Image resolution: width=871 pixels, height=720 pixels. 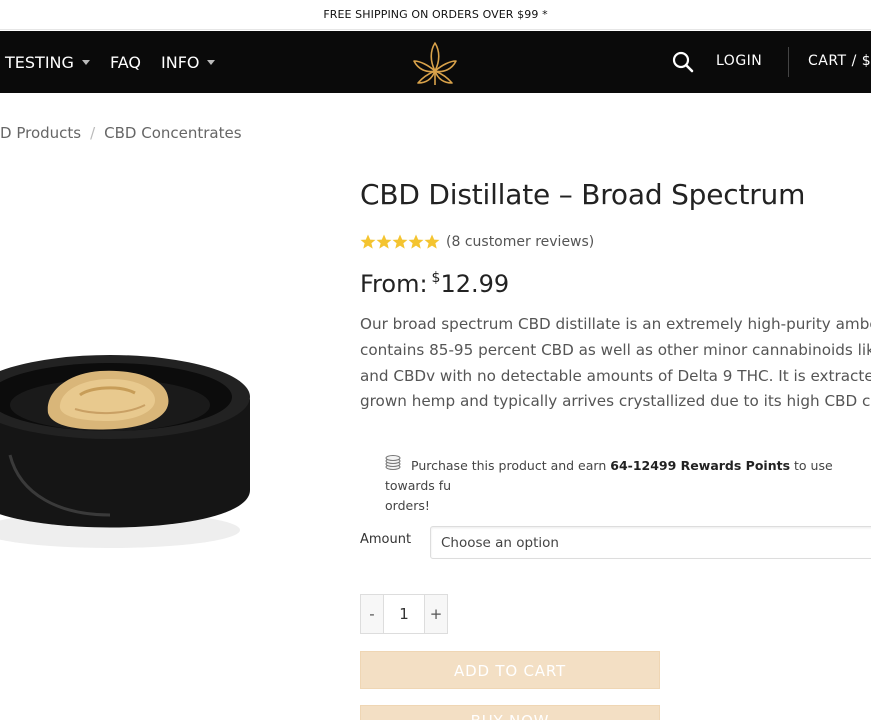 I want to click on reviews-close-paren: ), so click(x=591, y=242).